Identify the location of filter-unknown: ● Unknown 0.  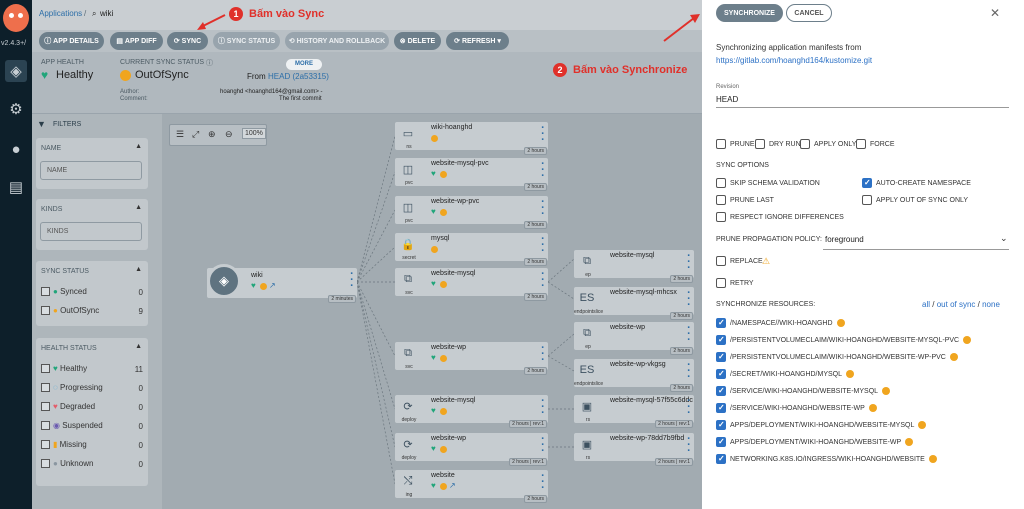
(92, 466).